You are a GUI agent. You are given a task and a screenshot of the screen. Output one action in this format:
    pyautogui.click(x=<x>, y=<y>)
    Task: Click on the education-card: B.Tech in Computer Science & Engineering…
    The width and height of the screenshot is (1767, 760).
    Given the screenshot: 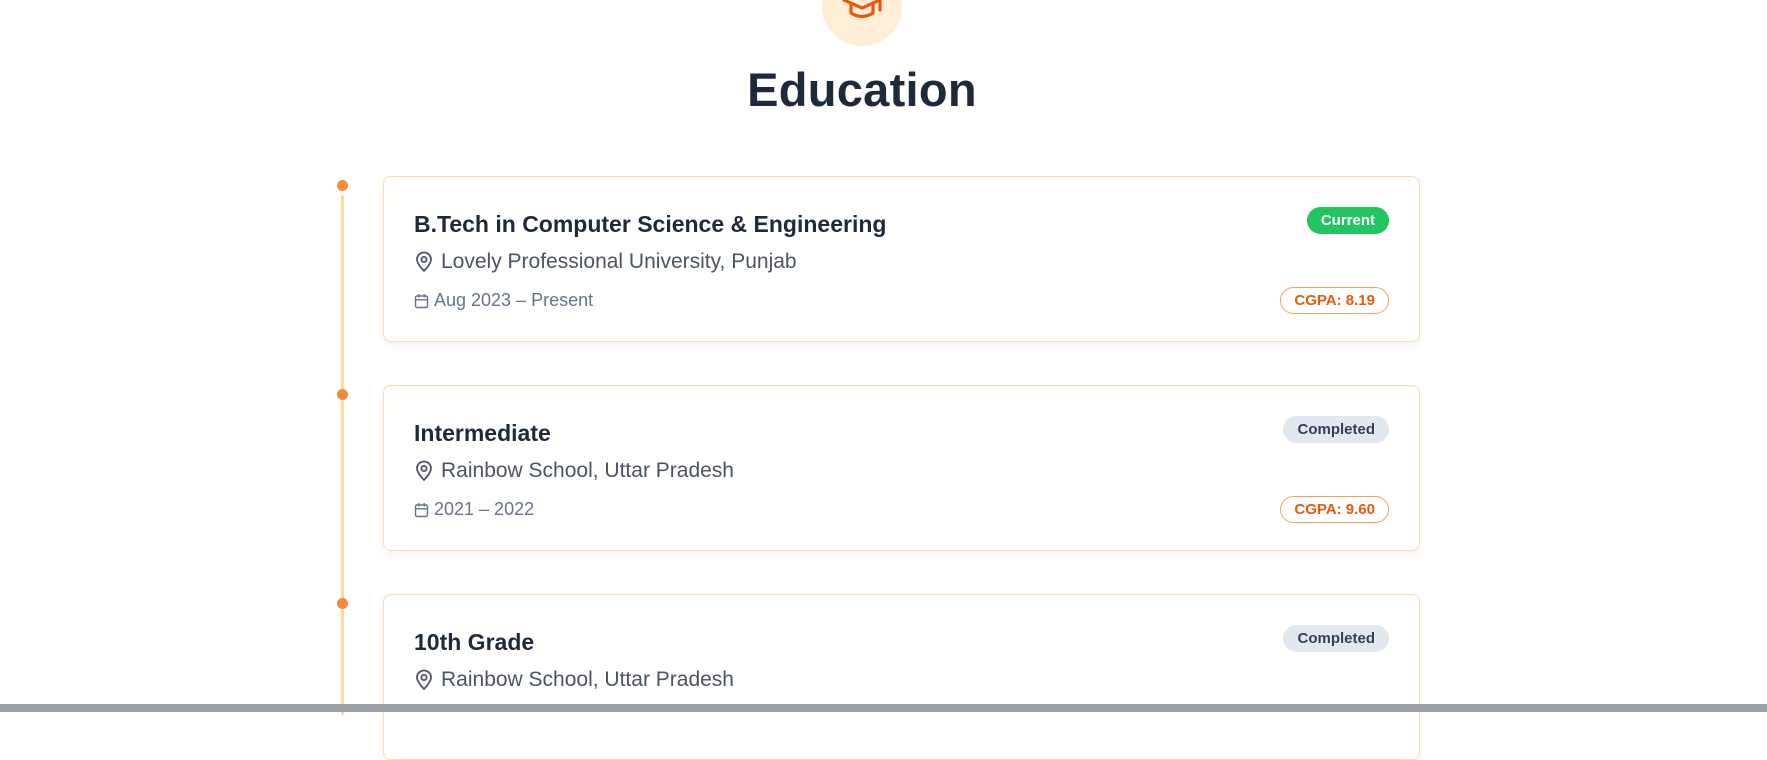 What is the action you would take?
    pyautogui.click(x=901, y=259)
    